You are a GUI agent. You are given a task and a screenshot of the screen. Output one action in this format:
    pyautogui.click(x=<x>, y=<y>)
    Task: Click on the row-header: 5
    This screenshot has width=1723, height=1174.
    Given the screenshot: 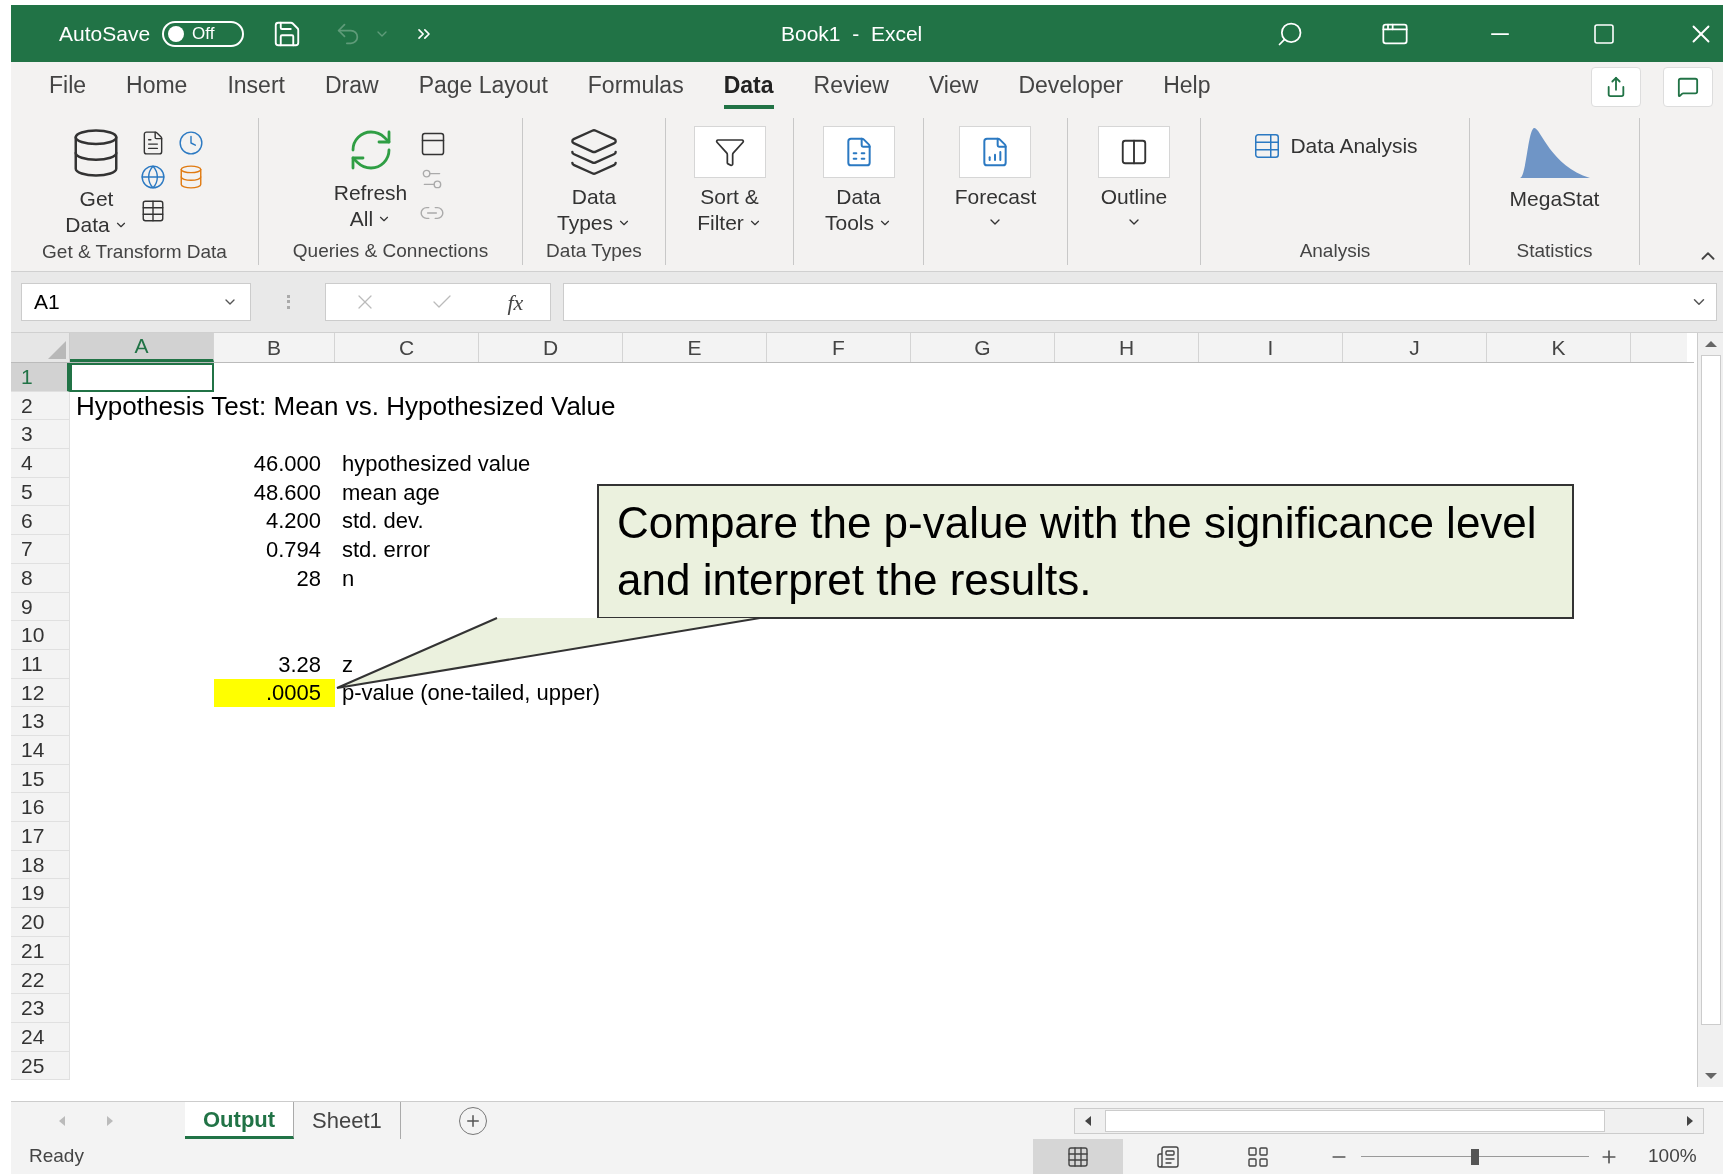 What is the action you would take?
    pyautogui.click(x=40, y=492)
    